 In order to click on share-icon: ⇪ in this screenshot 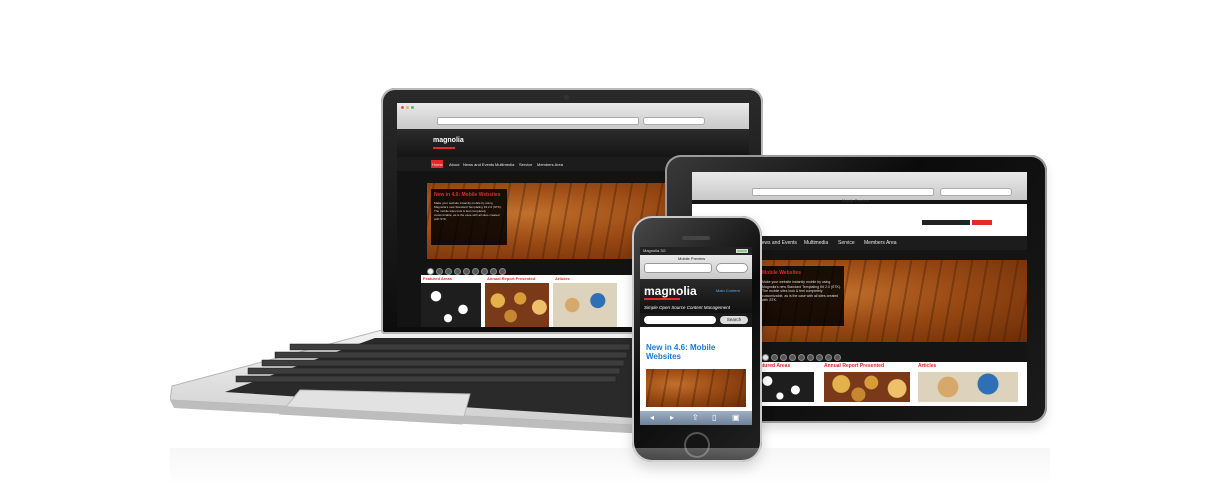, I will do `click(695, 418)`.